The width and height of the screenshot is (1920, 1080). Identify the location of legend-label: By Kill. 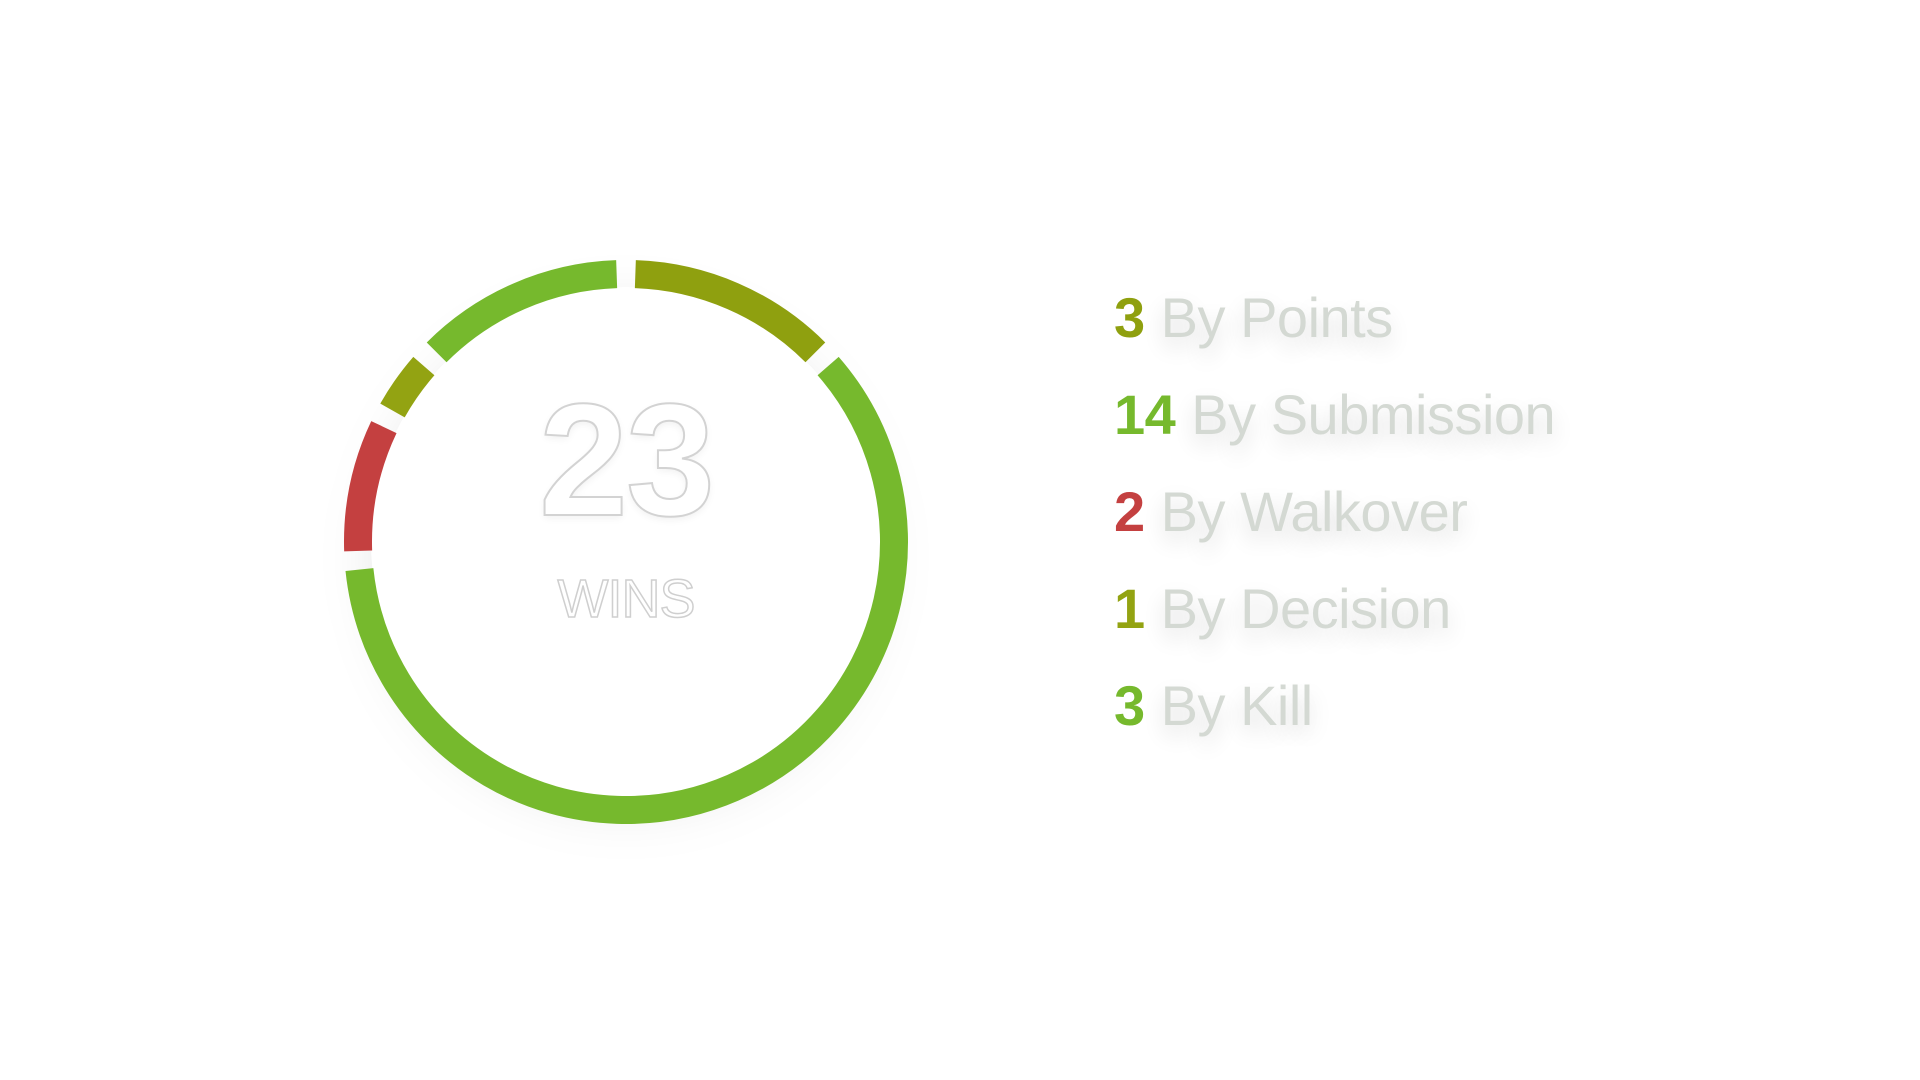
(1237, 705).